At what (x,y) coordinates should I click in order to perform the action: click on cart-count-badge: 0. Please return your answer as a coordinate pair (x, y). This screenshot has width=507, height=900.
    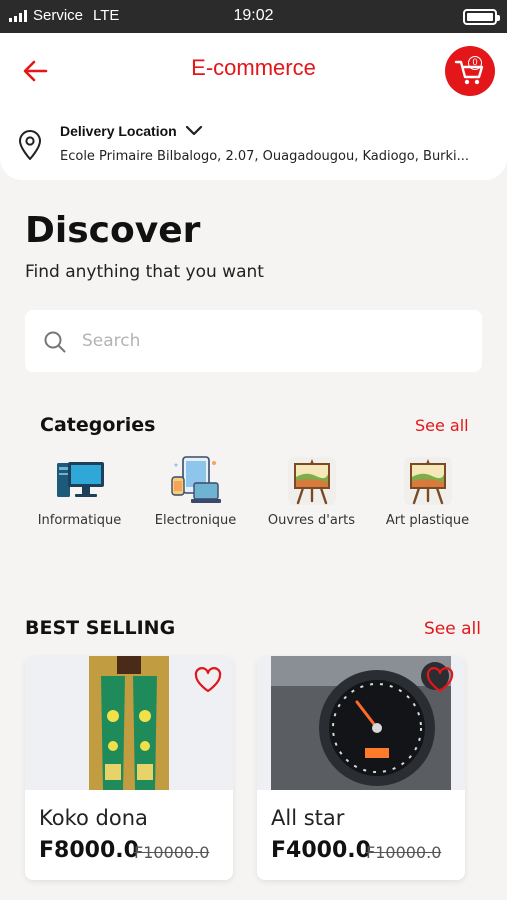
    Looking at the image, I should click on (475, 63).